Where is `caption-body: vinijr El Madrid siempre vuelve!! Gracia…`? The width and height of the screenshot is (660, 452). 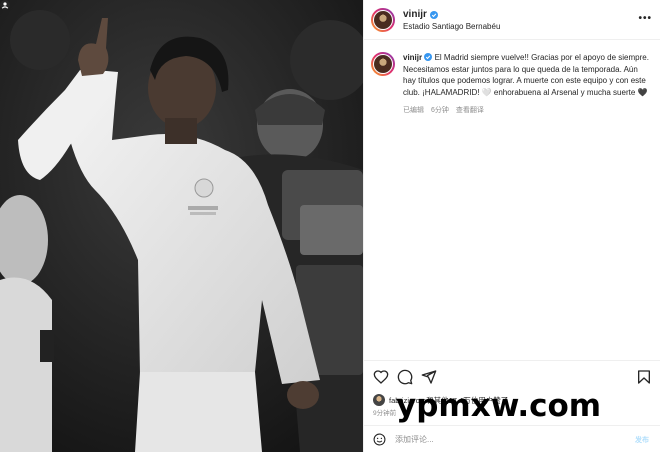
caption-body: vinijr El Madrid siempre vuelve!! Gracia… is located at coordinates (527, 83).